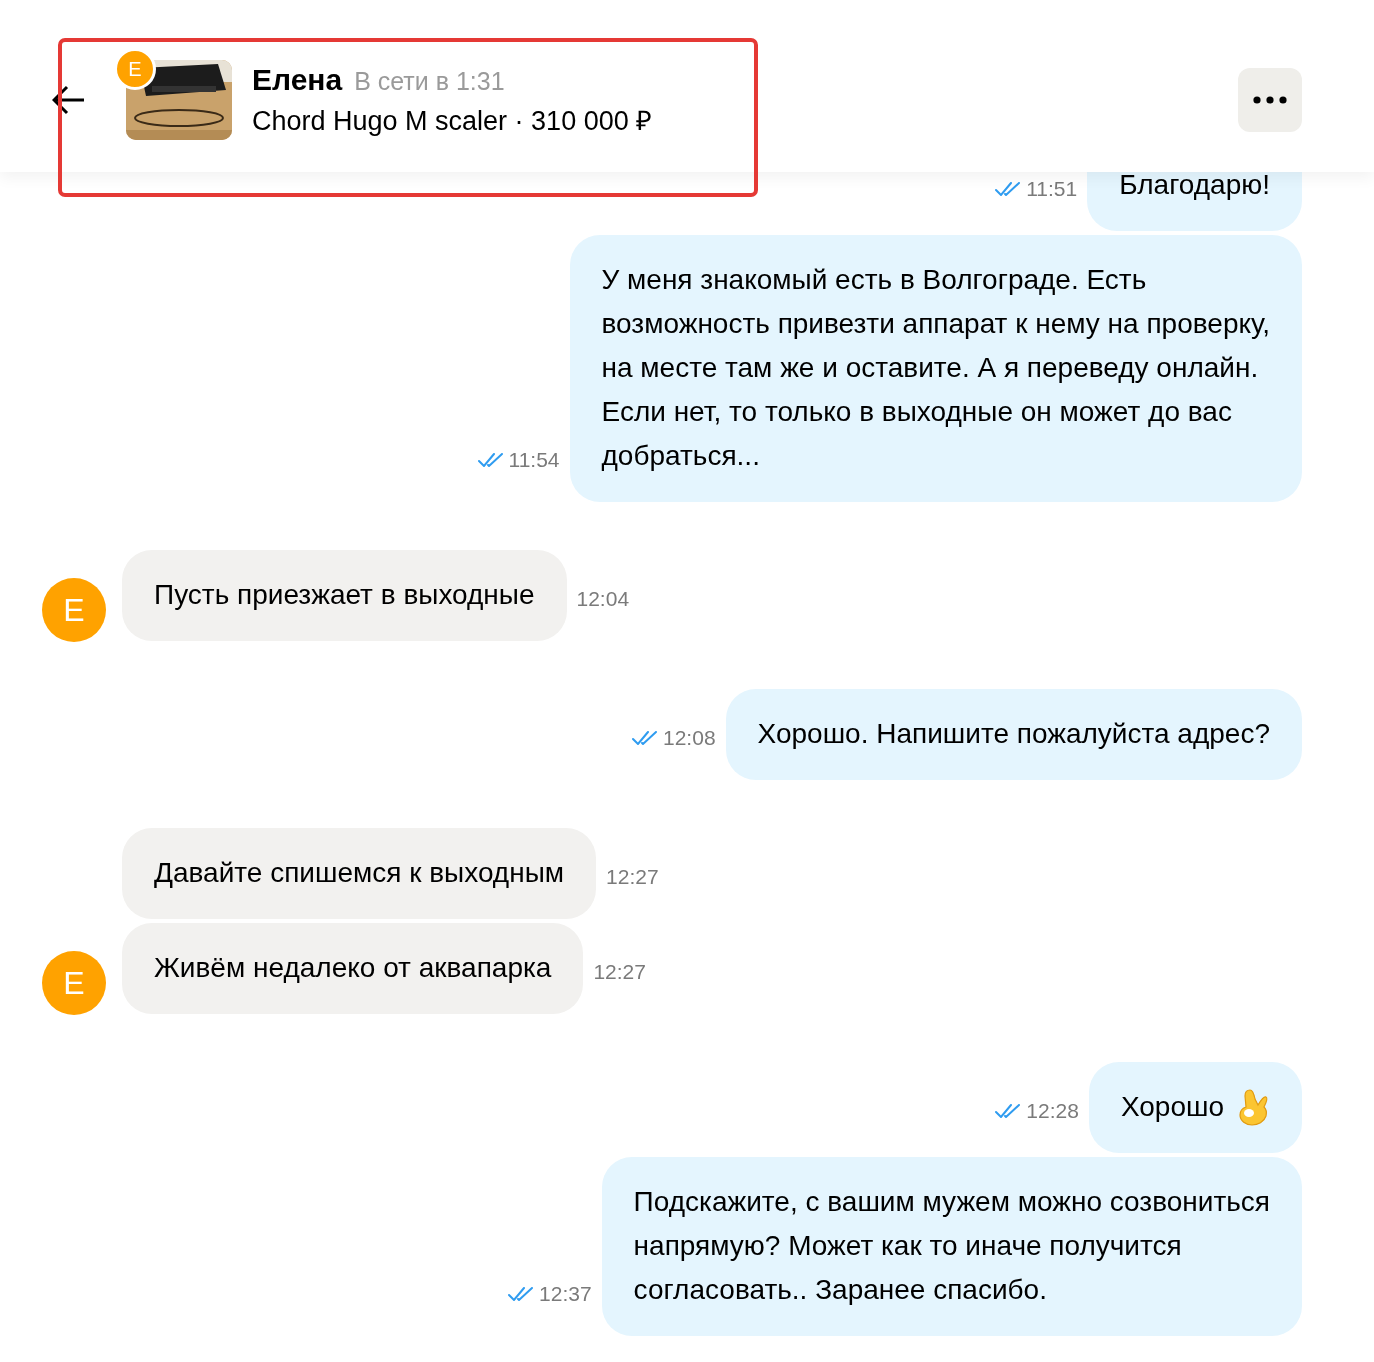  Describe the element at coordinates (1036, 189) in the screenshot. I see `message-time: 11:51` at that location.